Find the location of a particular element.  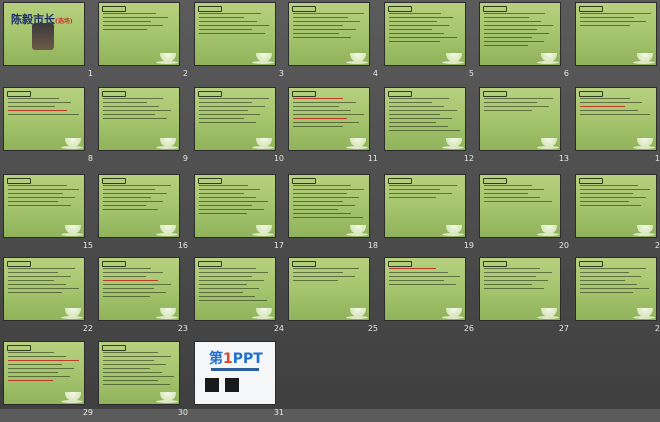

slide-thumbnail: 25 is located at coordinates (336, 298).